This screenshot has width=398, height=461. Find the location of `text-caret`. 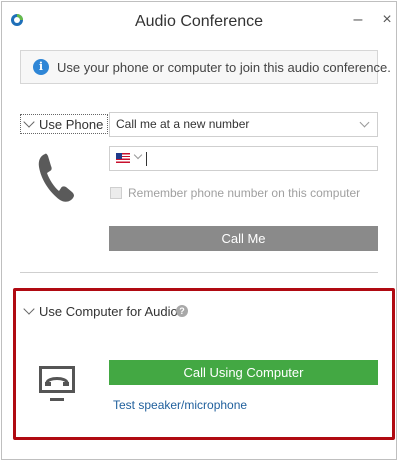

text-caret is located at coordinates (146, 159).